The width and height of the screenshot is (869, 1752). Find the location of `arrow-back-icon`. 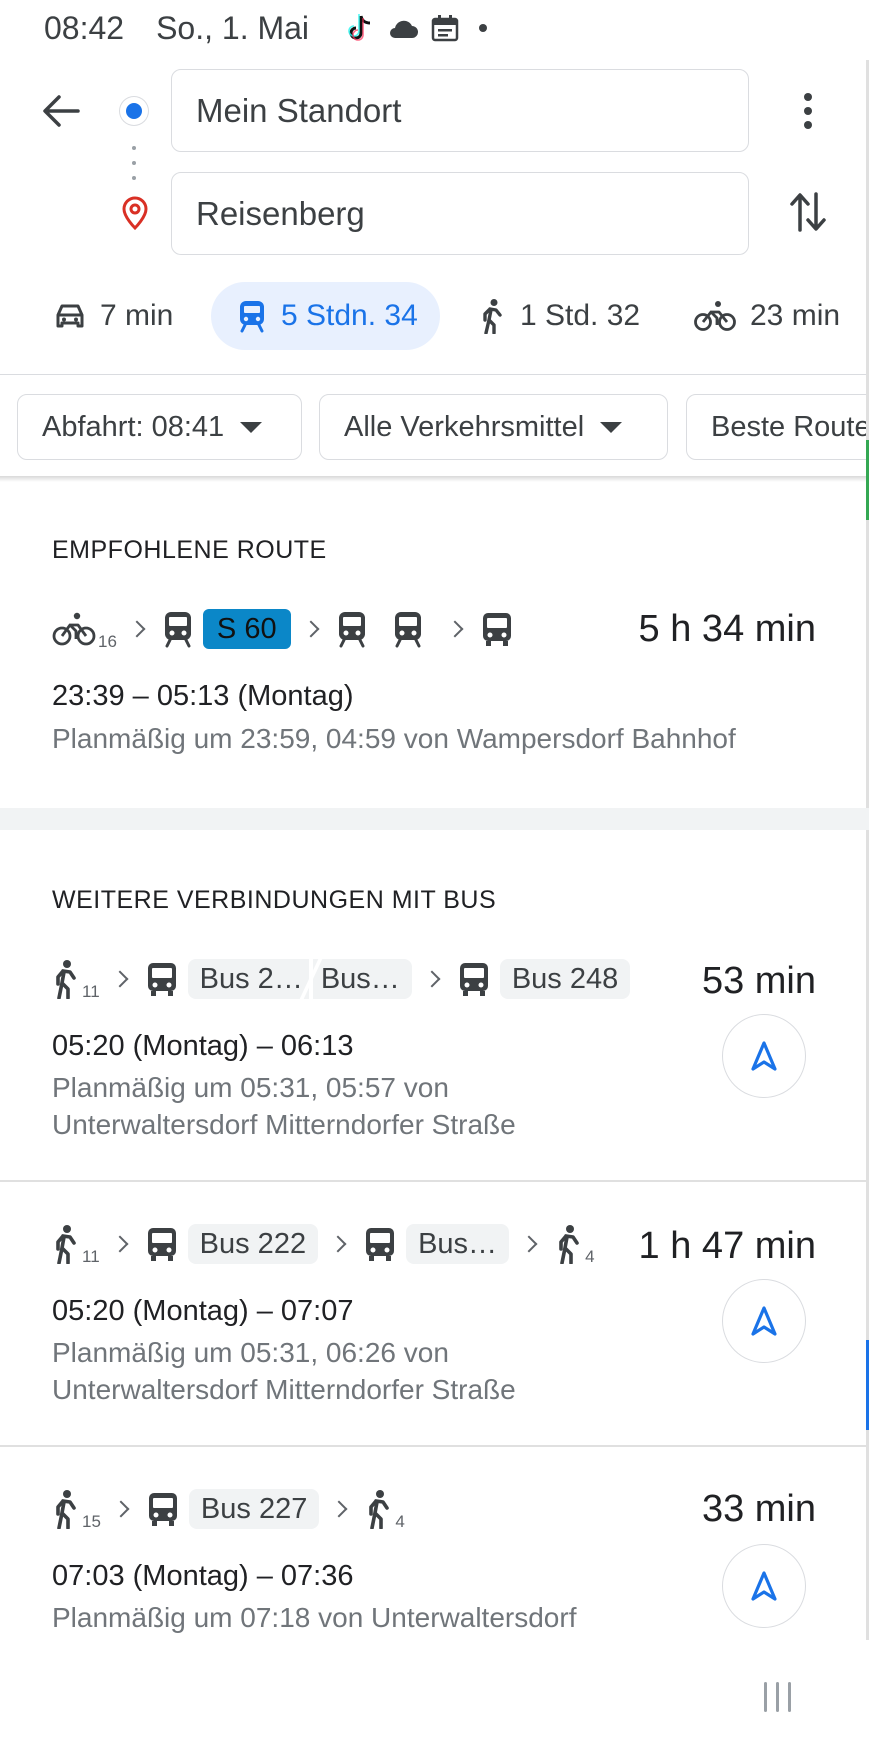

arrow-back-icon is located at coordinates (61, 111).